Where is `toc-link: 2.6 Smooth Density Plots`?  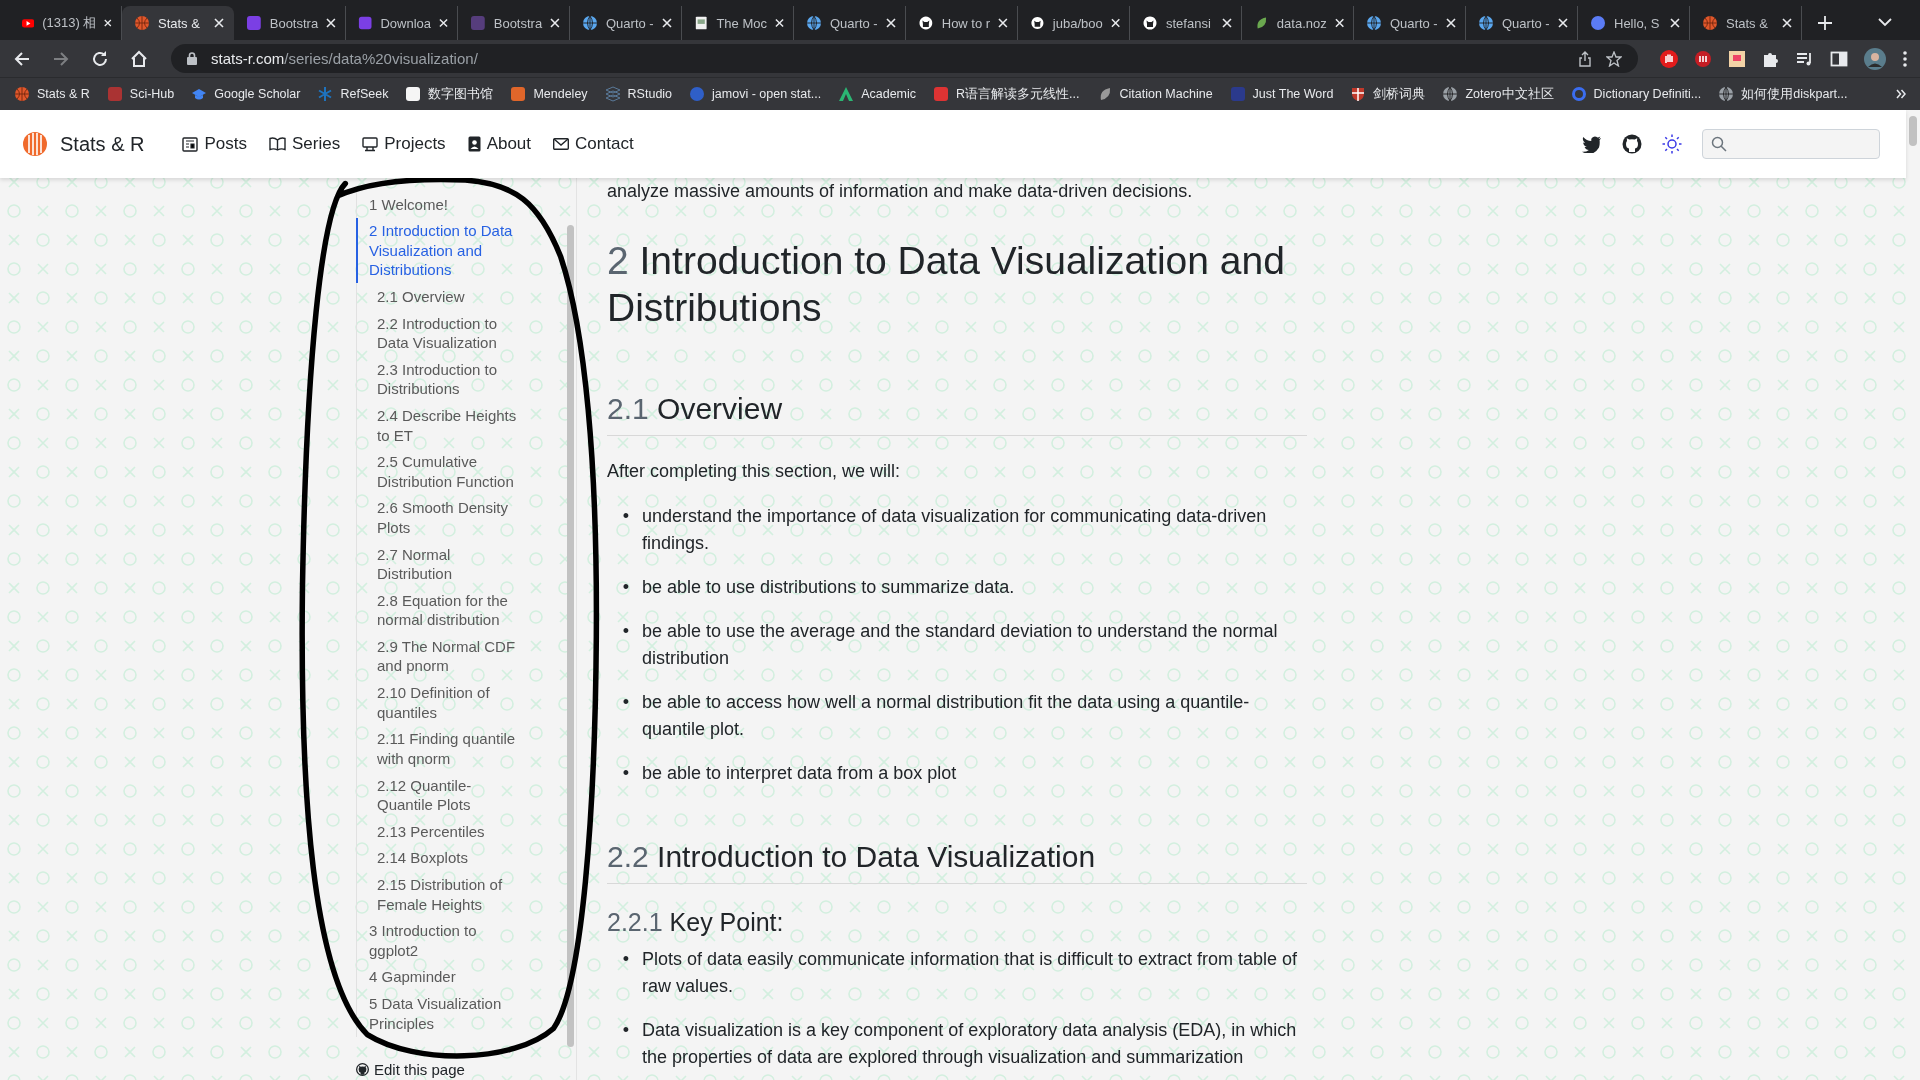
toc-link: 2.6 Smooth Density Plots is located at coordinates (440, 517).